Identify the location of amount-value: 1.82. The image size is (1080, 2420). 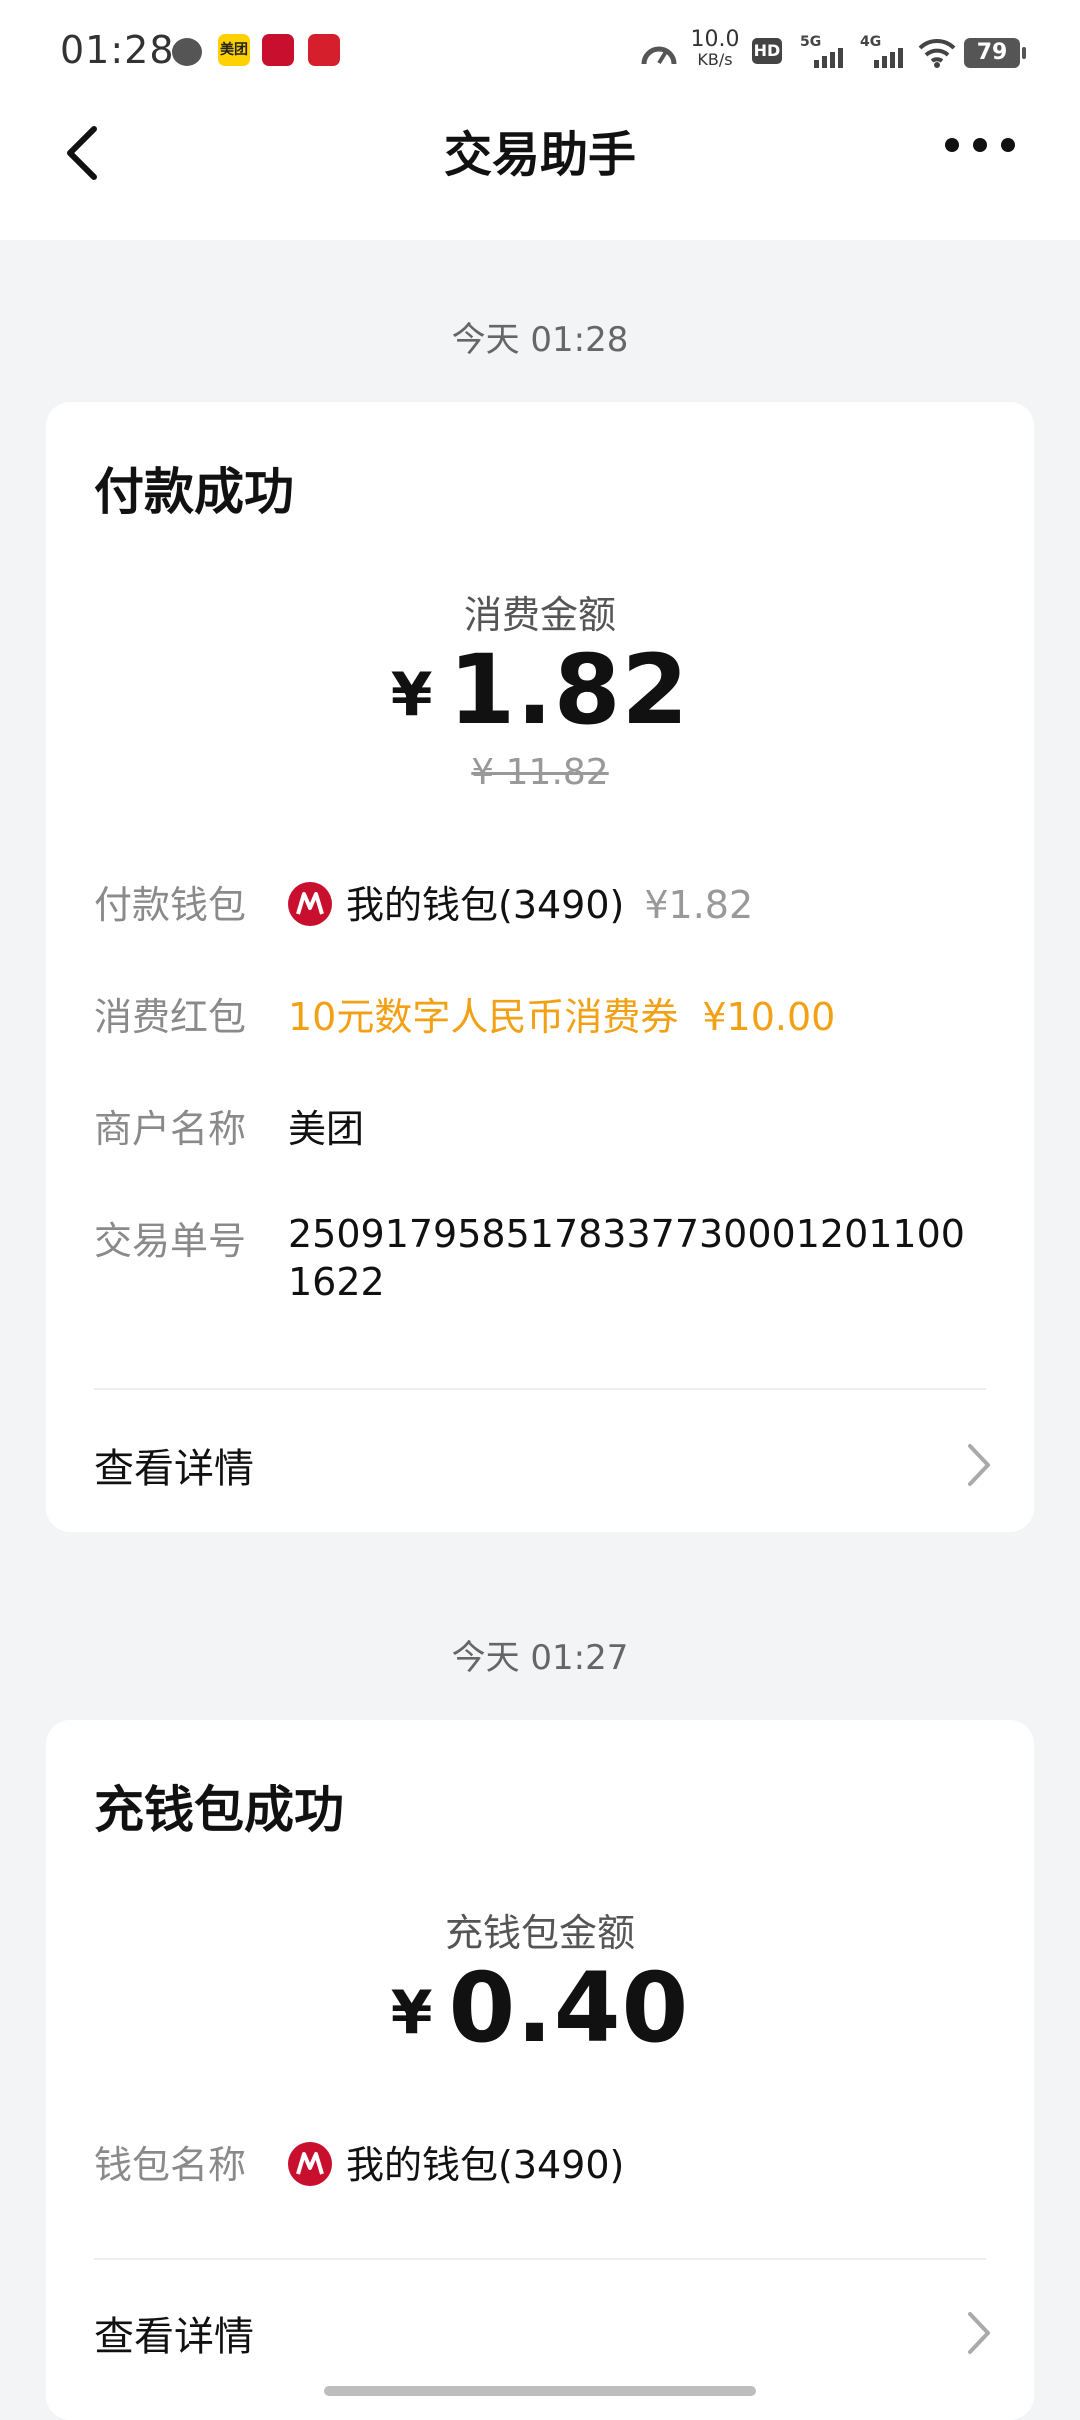
(569, 690).